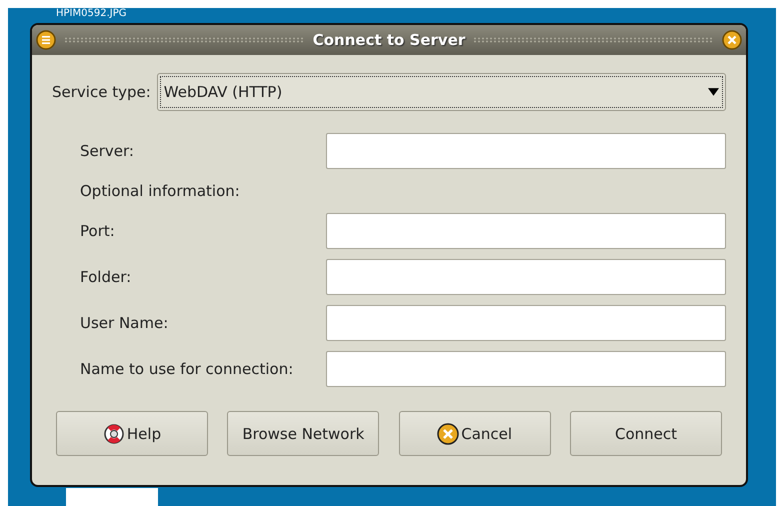 This screenshot has width=780, height=506. Describe the element at coordinates (124, 323) in the screenshot. I see `field-label: User Name:` at that location.